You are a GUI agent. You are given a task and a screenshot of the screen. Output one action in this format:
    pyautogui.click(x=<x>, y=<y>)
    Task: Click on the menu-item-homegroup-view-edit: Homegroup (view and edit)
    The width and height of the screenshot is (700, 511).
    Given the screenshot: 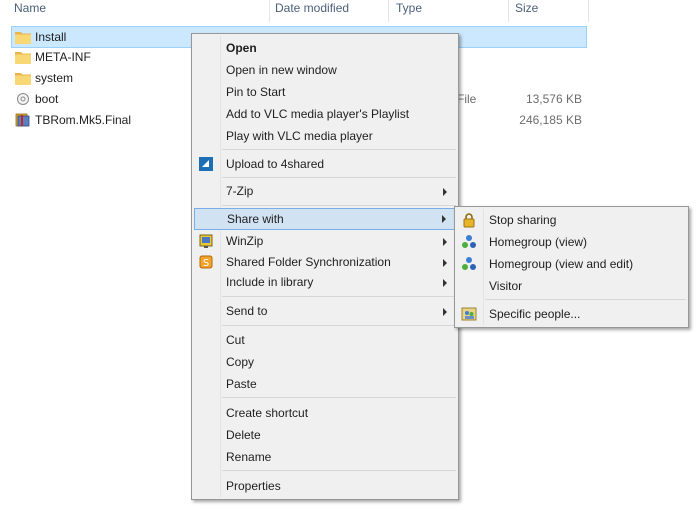 What is the action you would take?
    pyautogui.click(x=571, y=264)
    